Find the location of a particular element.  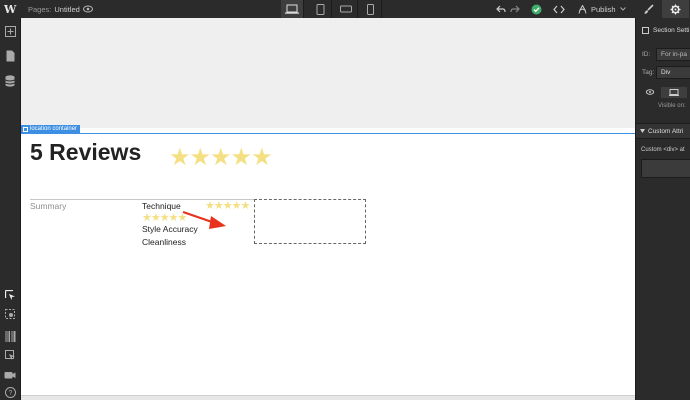

pages-label: Pages: is located at coordinates (40, 9).